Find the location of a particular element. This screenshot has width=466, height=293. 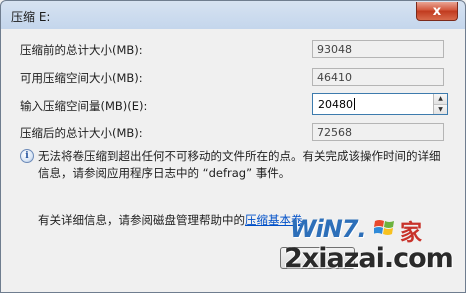

help-note: 有关详细信息，请参阅磁盘管理帮助中的压缩基本卷。 is located at coordinates (176, 220).